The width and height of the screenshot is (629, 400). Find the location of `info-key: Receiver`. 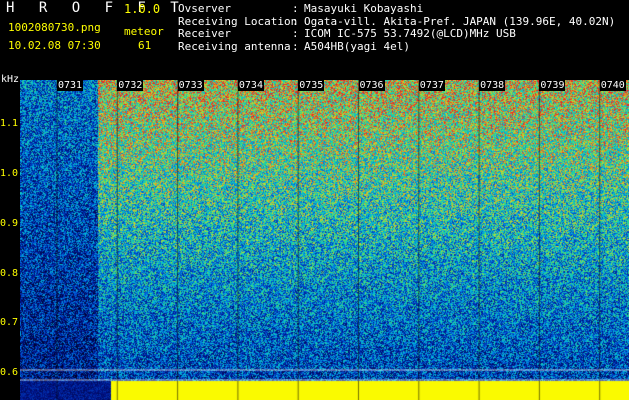

info-key: Receiver is located at coordinates (204, 33).